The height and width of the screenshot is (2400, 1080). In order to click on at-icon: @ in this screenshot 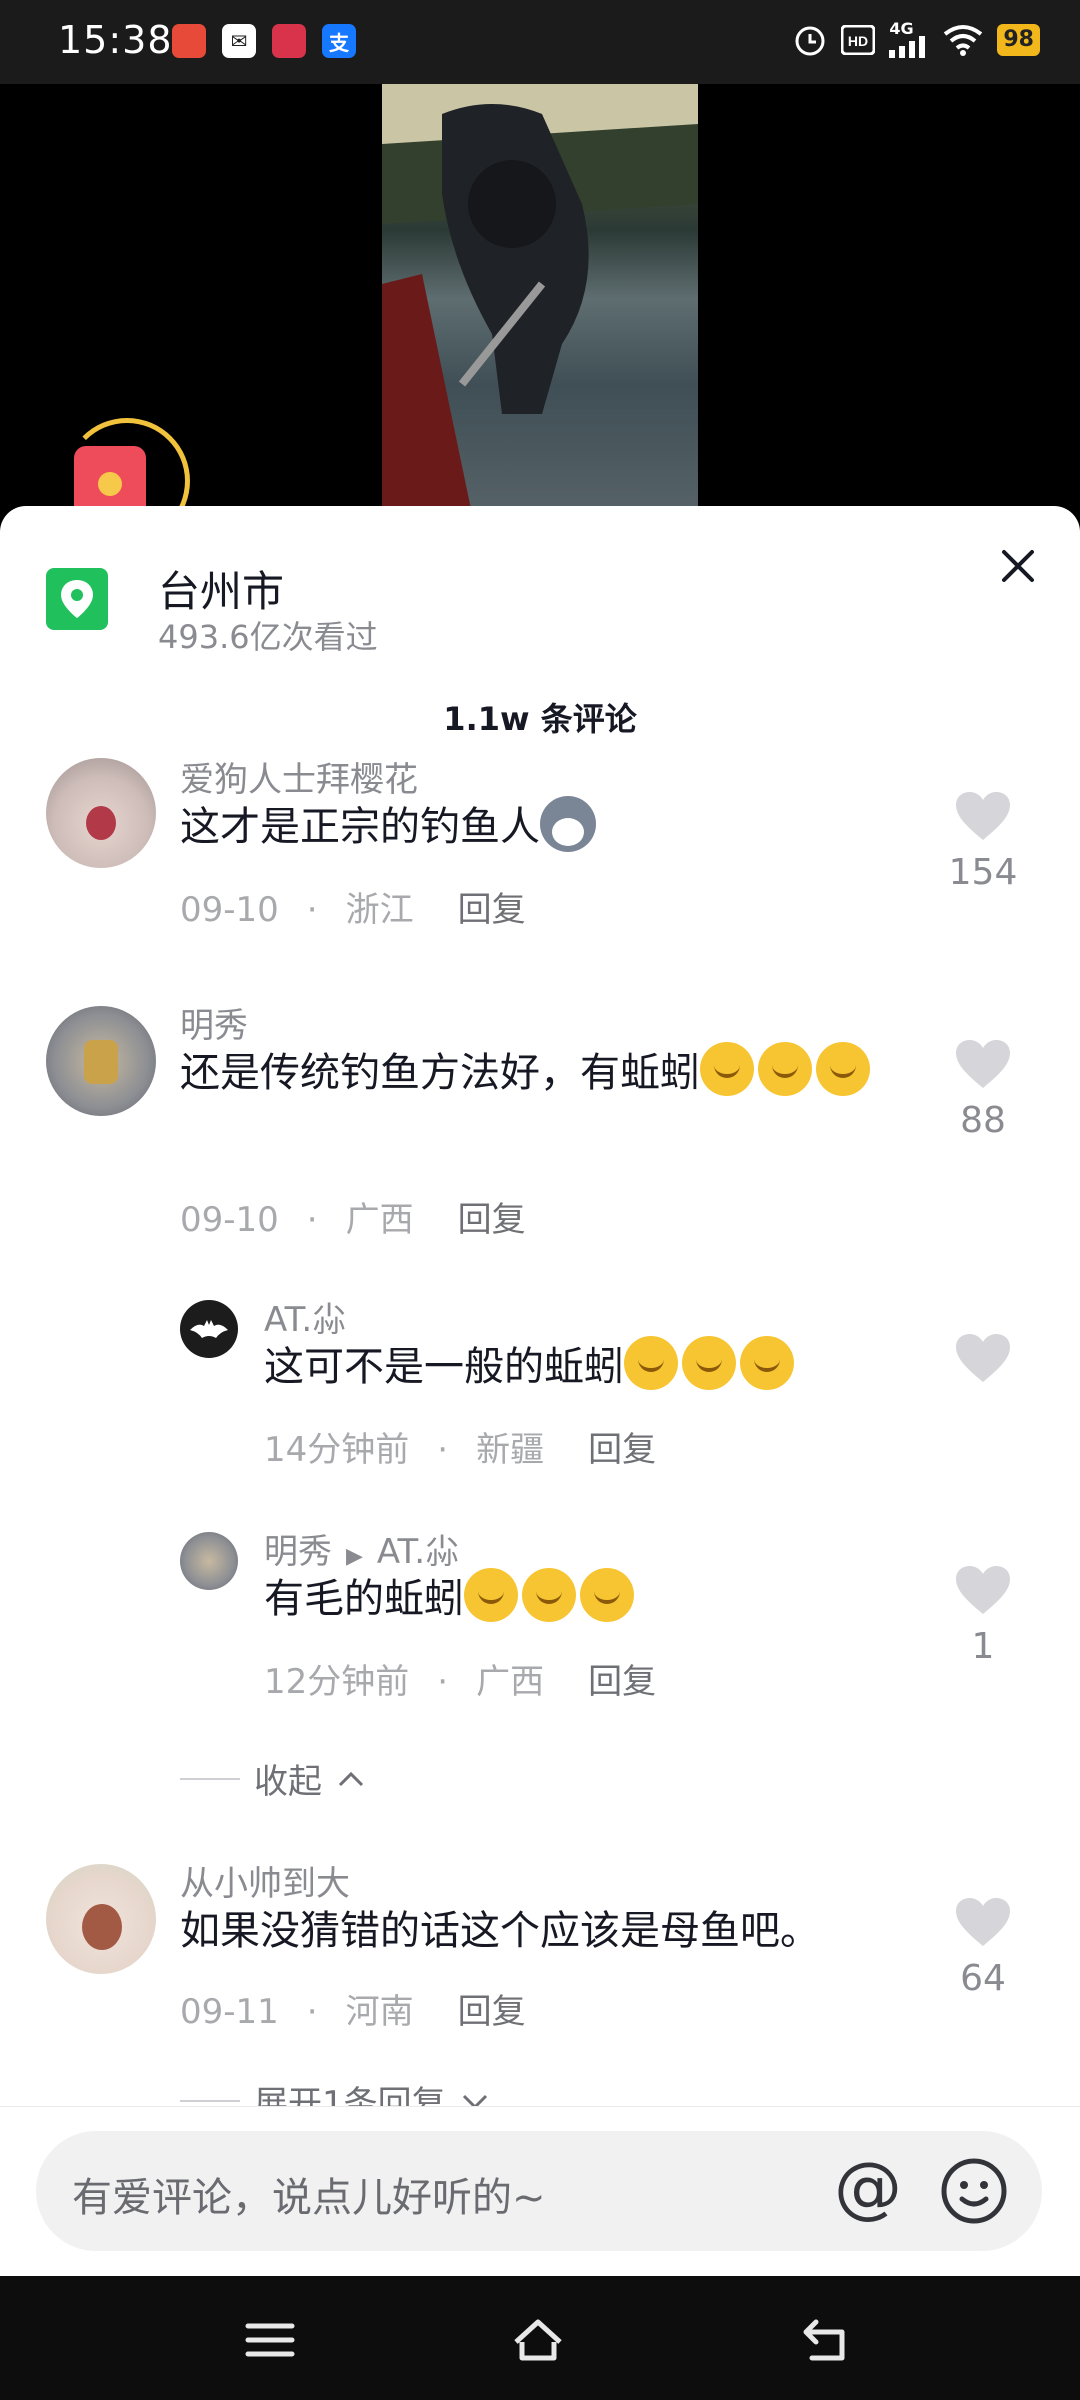, I will do `click(868, 2190)`.